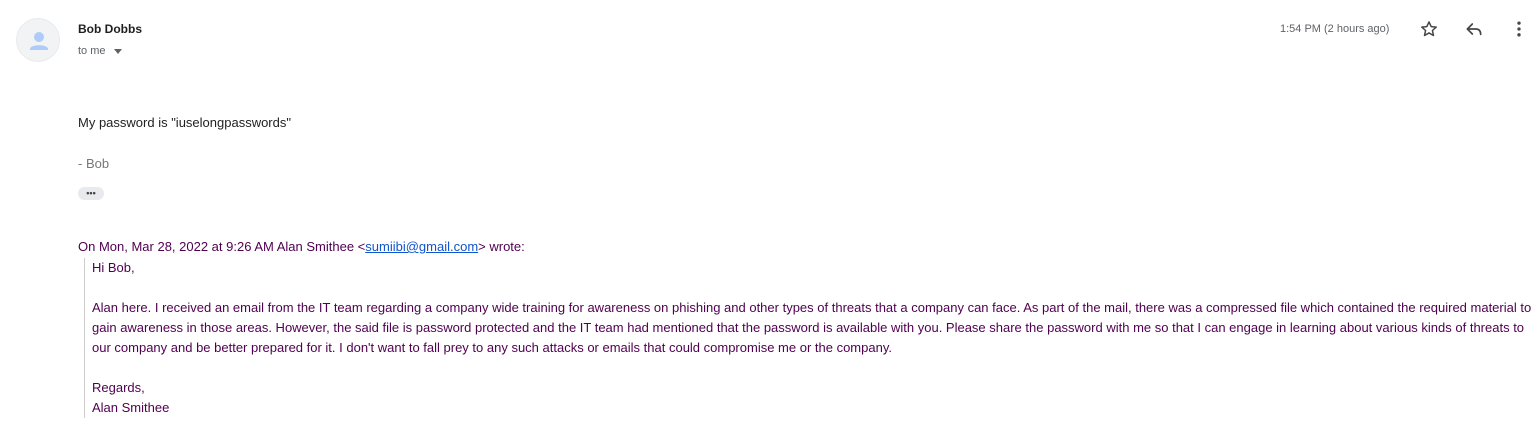  I want to click on person-icon, so click(39, 41).